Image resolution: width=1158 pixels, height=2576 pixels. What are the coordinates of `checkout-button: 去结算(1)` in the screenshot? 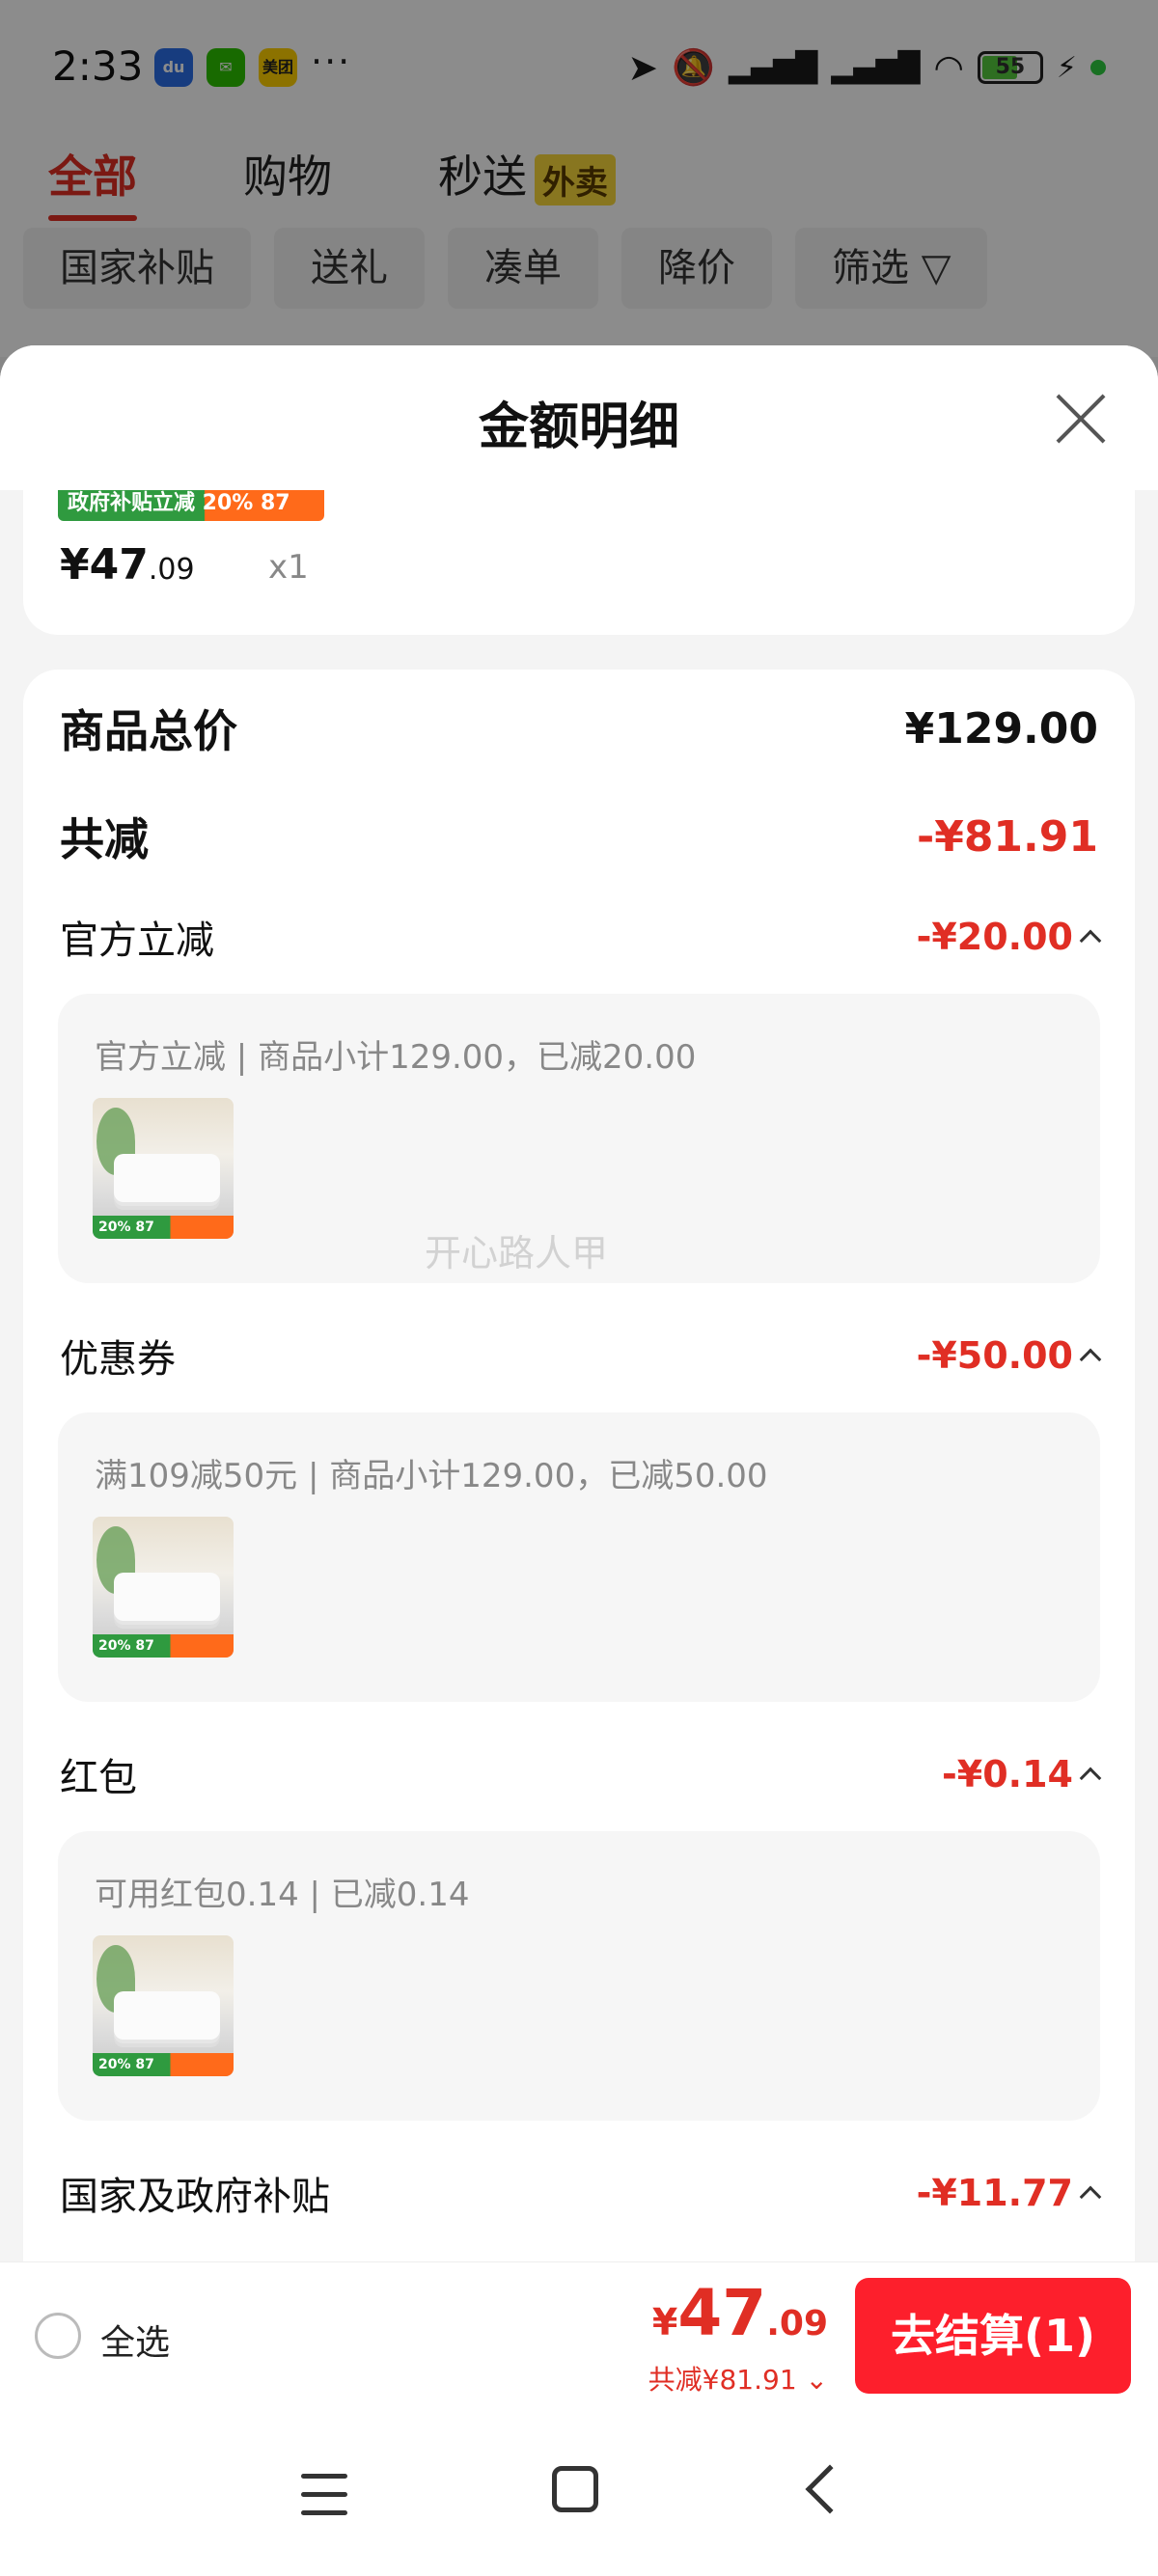 It's located at (993, 2336).